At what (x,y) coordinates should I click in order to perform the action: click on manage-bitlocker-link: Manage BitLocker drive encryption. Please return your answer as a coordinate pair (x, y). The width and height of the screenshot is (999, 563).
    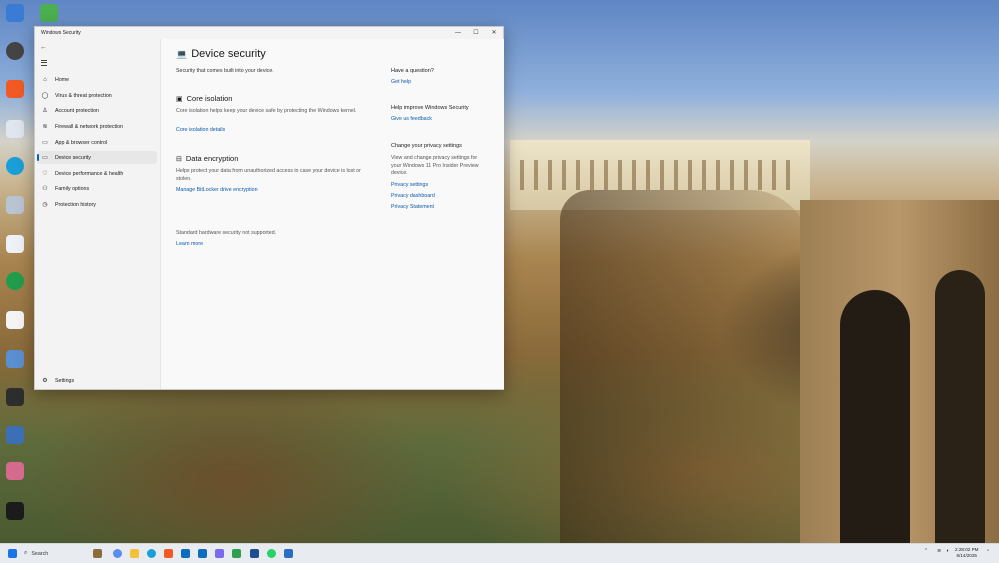
    Looking at the image, I should click on (217, 190).